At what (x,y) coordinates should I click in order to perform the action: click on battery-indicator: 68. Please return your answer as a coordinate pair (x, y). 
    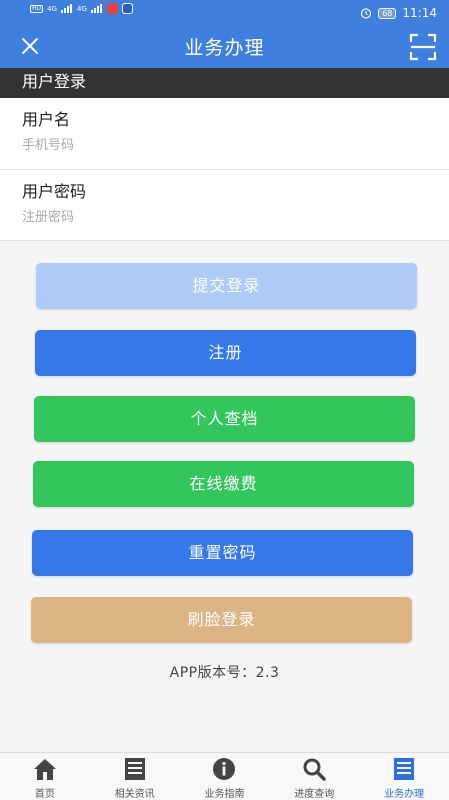
    Looking at the image, I should click on (387, 13).